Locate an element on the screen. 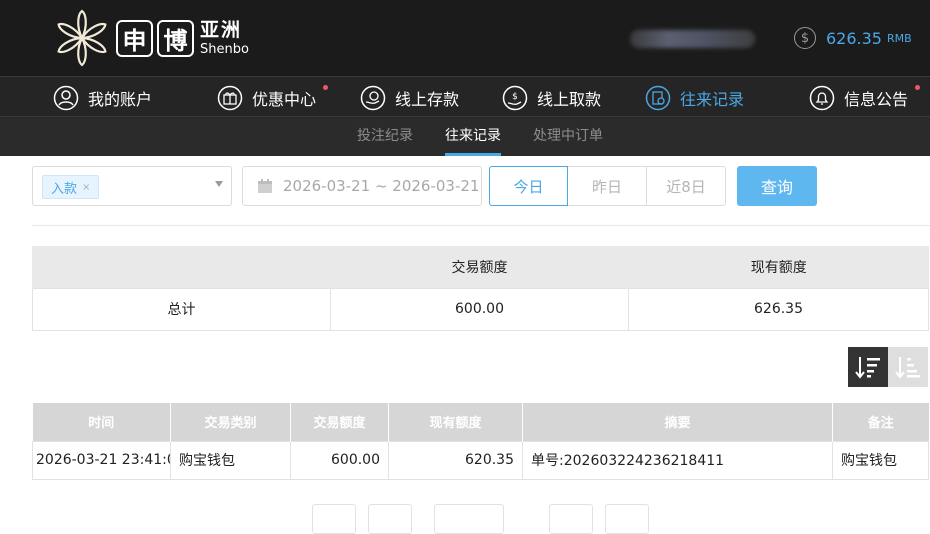  quick-date-buttons: 今日 昨日 近8日 is located at coordinates (607, 186).